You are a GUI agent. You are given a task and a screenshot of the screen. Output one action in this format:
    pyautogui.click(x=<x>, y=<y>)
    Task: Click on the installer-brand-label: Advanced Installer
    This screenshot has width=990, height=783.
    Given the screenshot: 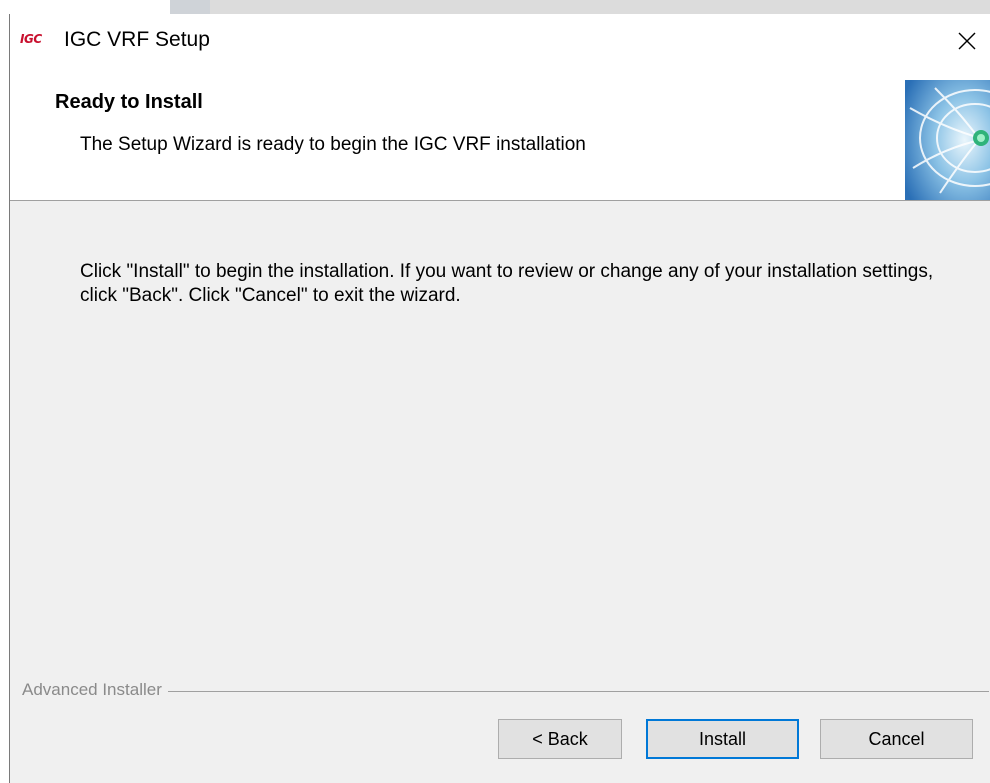 What is the action you would take?
    pyautogui.click(x=95, y=690)
    